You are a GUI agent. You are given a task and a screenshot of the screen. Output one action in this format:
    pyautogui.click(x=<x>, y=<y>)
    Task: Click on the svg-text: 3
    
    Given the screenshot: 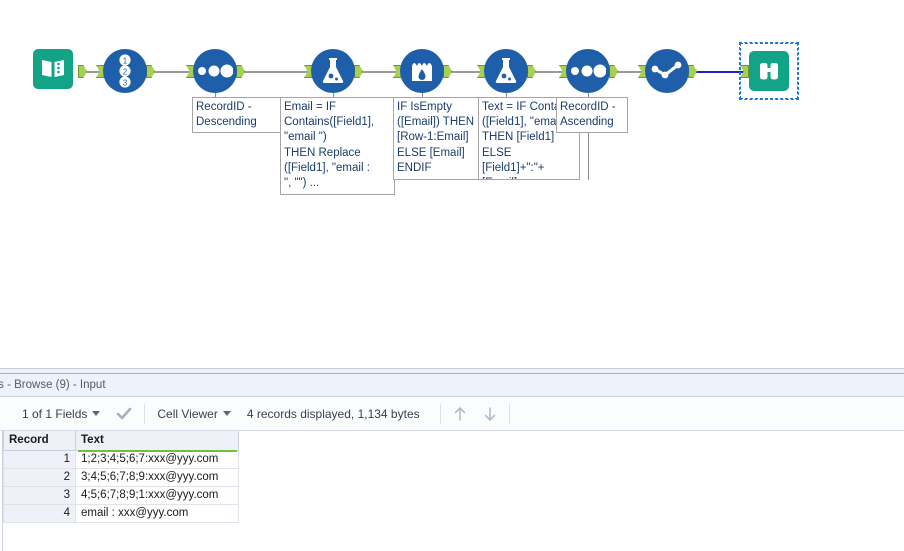 What is the action you would take?
    pyautogui.click(x=125, y=83)
    